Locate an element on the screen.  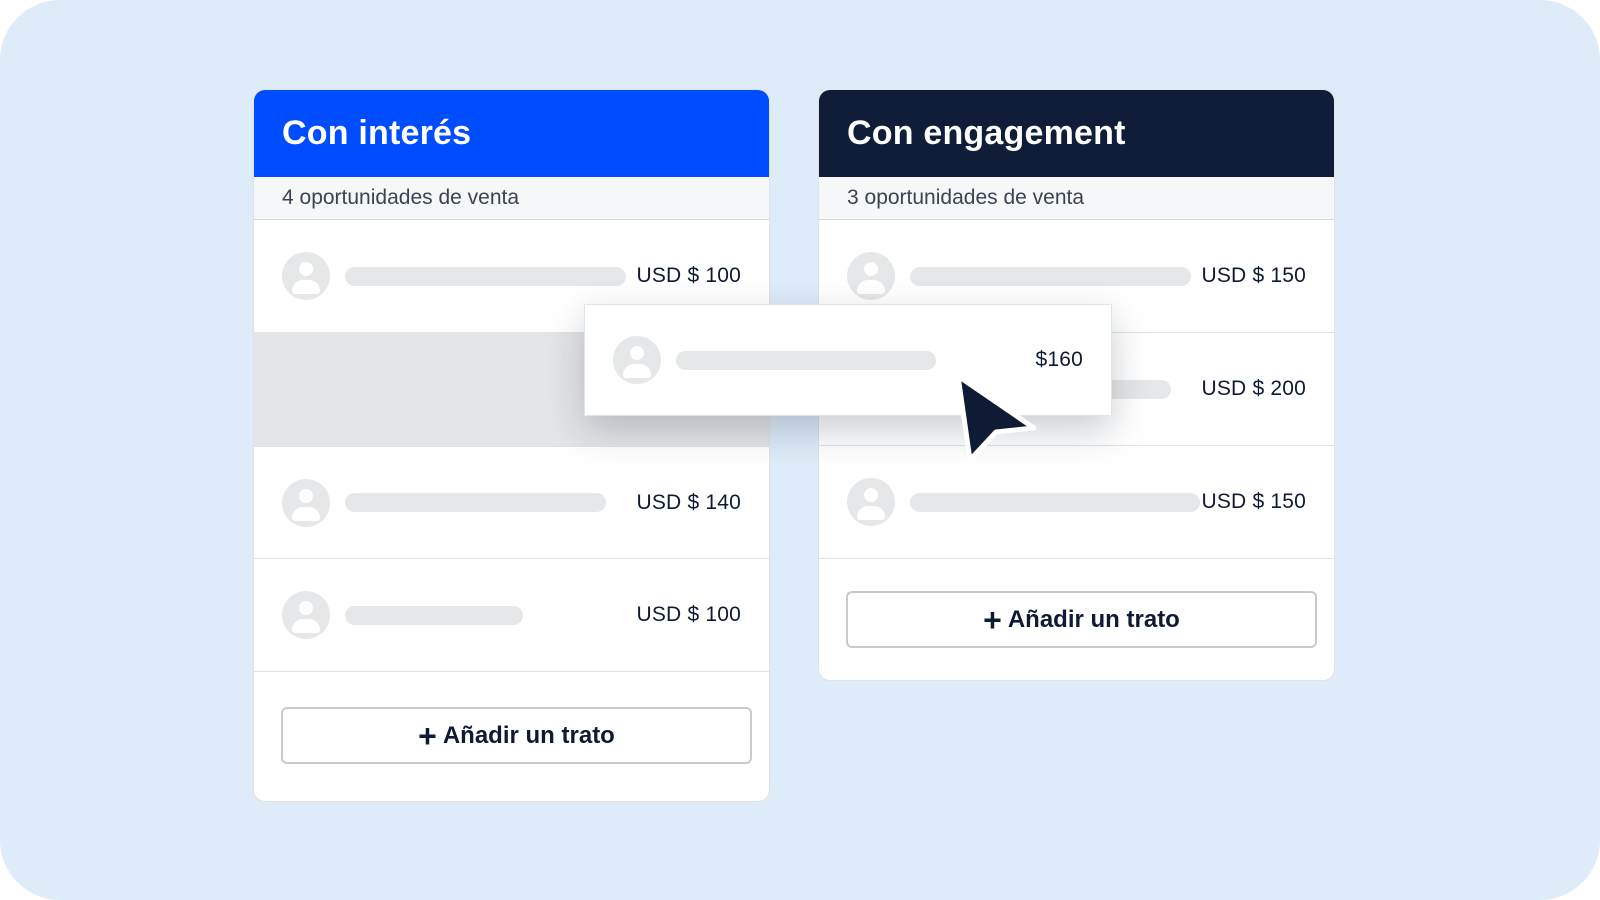
column-title: Con interés is located at coordinates (377, 133).